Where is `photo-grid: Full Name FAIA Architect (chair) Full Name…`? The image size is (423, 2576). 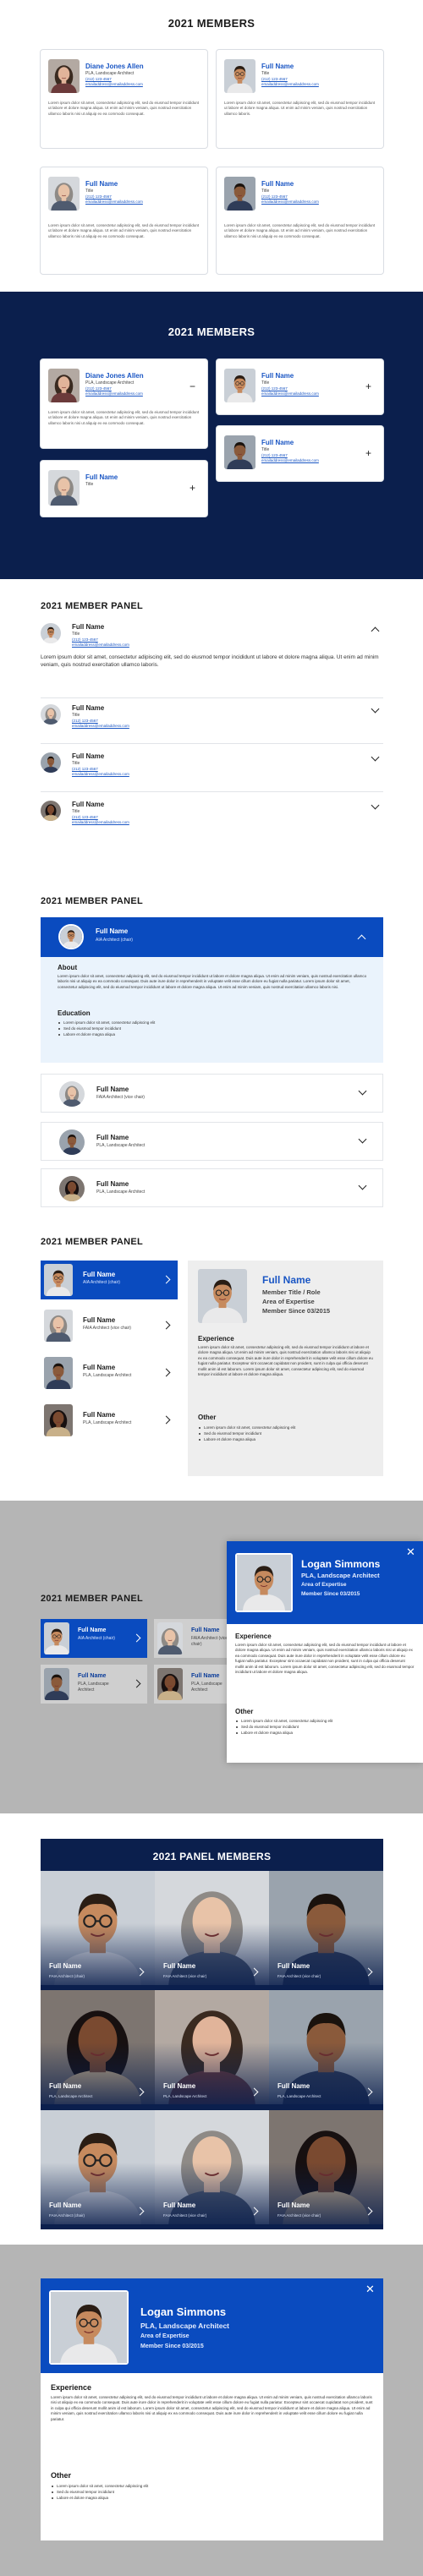 photo-grid: Full Name FAIA Architect (chair) Full Name… is located at coordinates (212, 2050).